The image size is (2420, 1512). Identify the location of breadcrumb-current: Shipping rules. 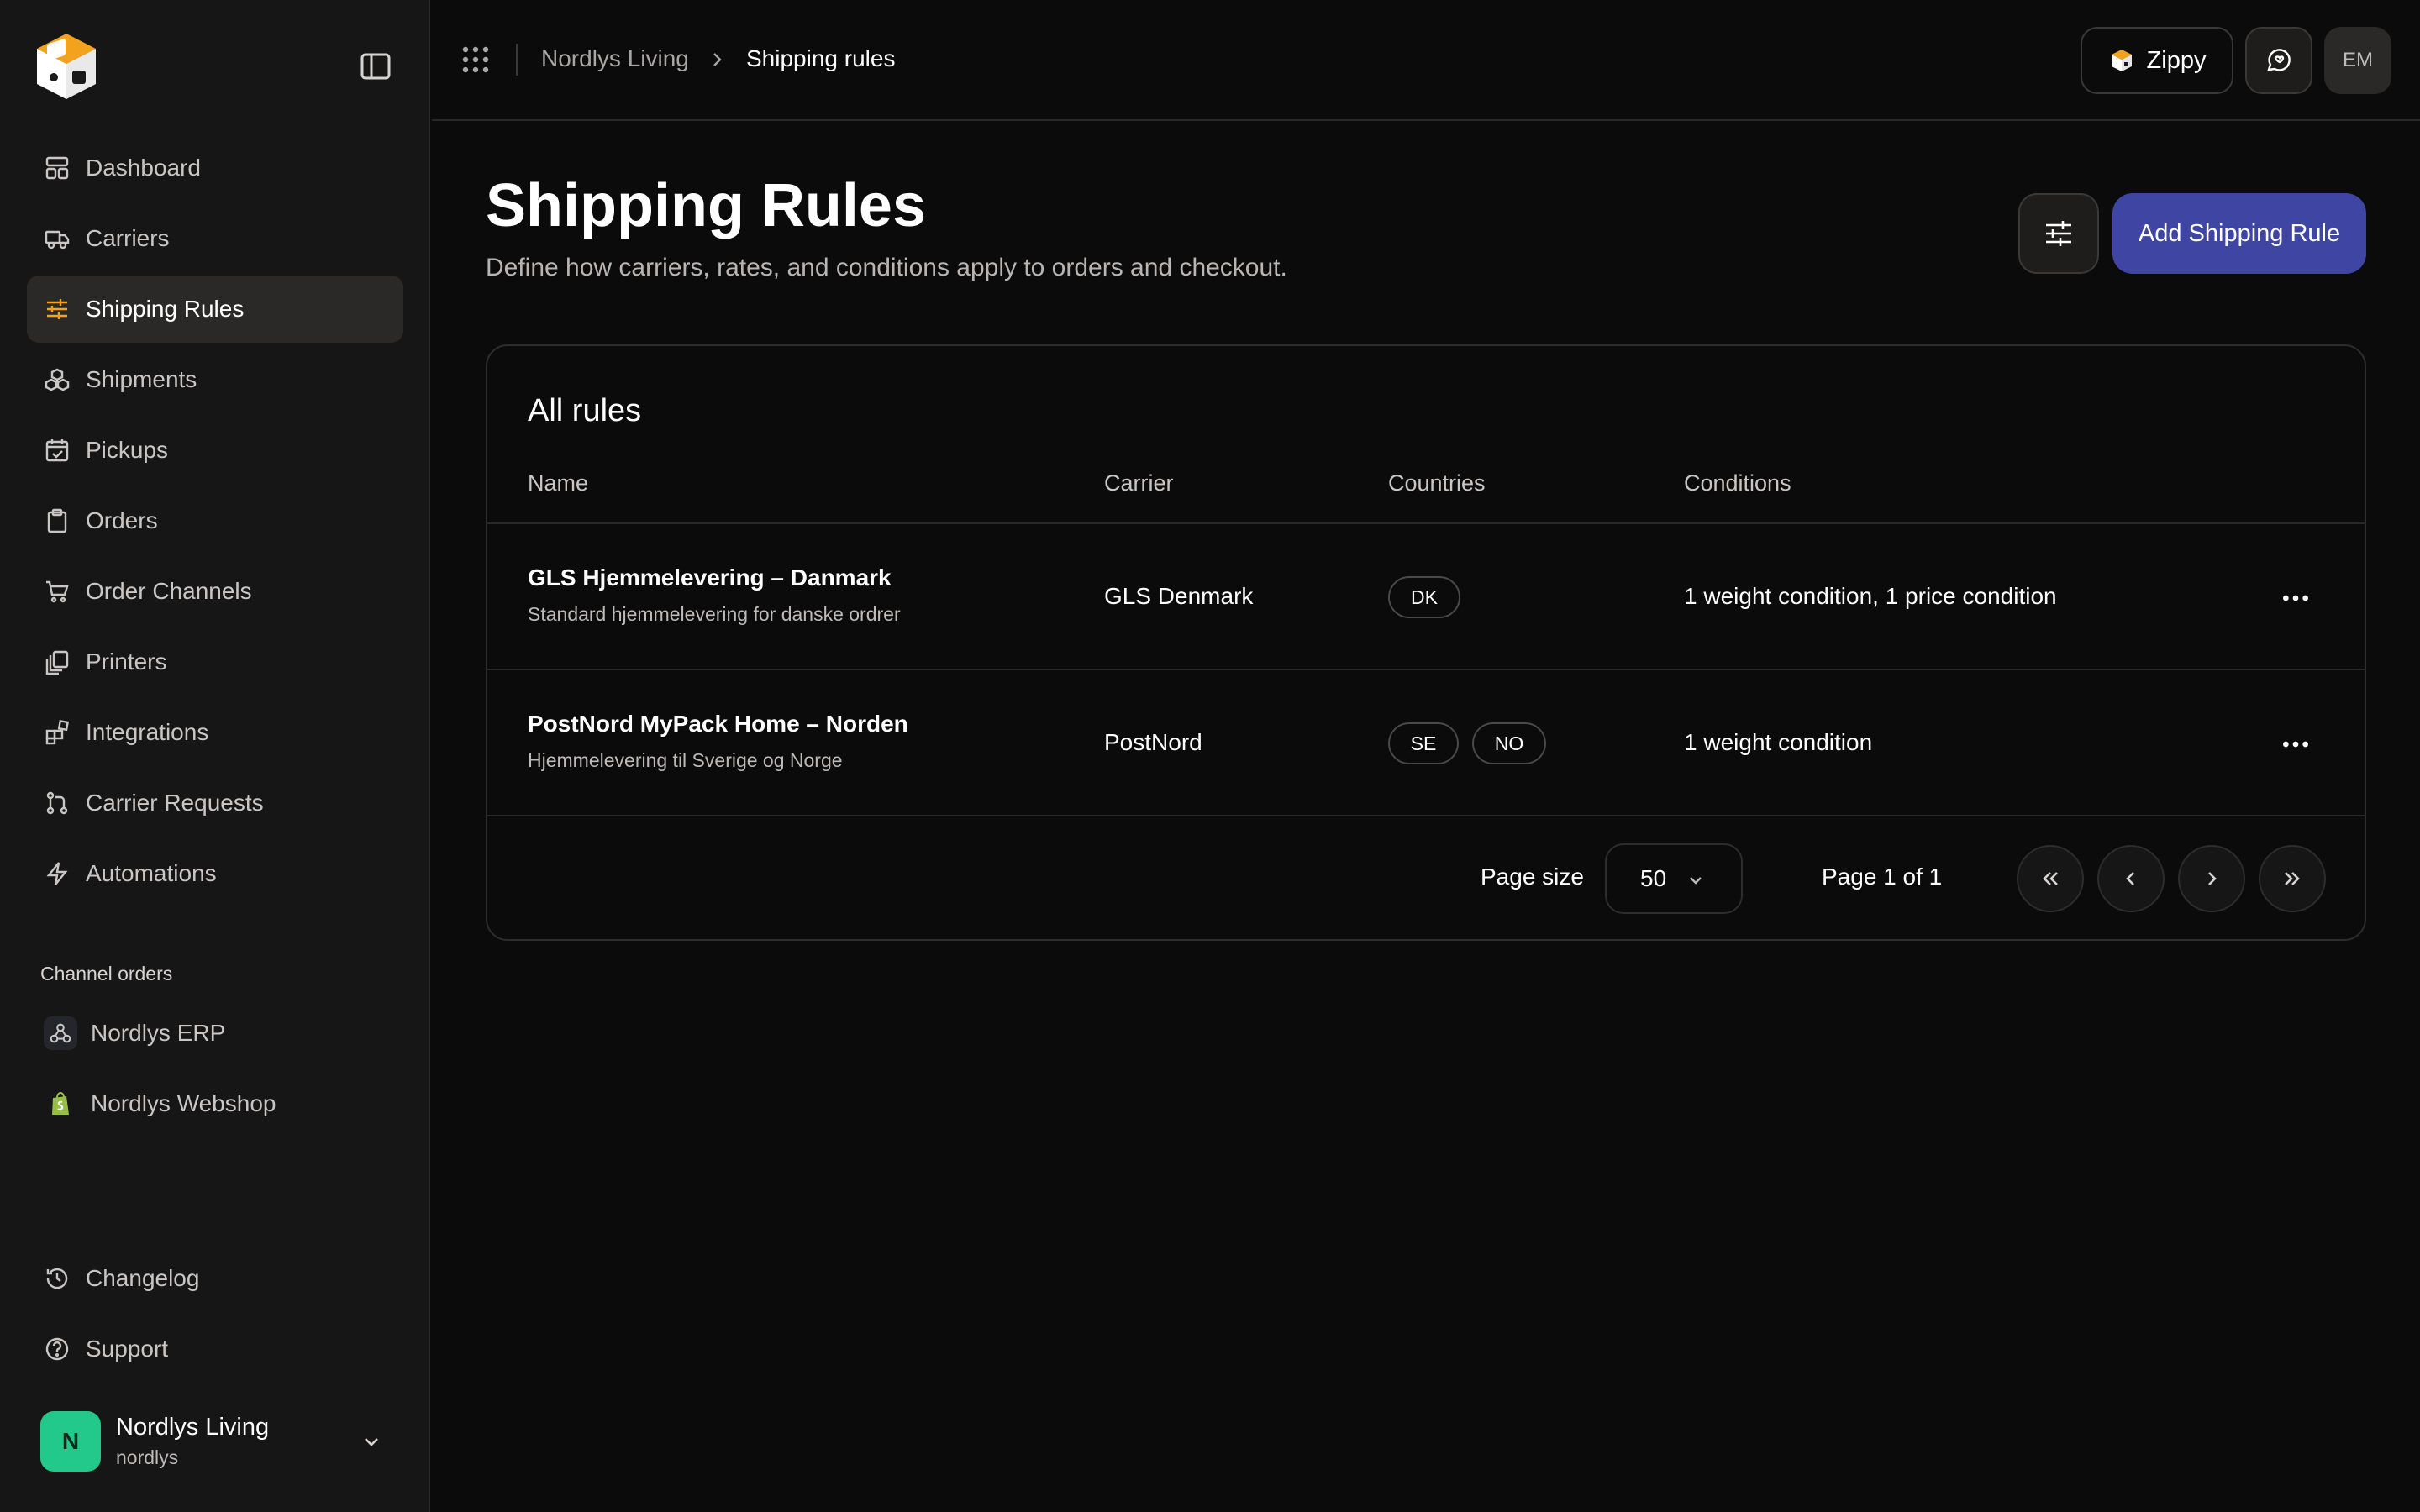
(821, 58).